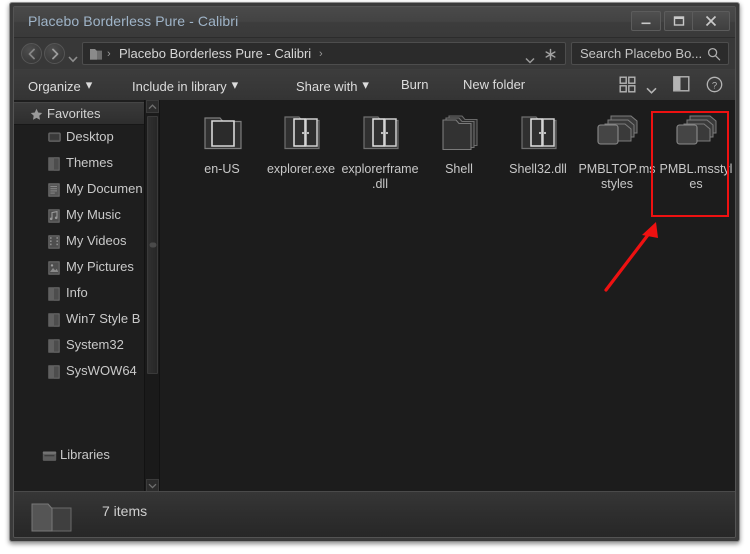  I want to click on preview-pane-icon, so click(681, 86).